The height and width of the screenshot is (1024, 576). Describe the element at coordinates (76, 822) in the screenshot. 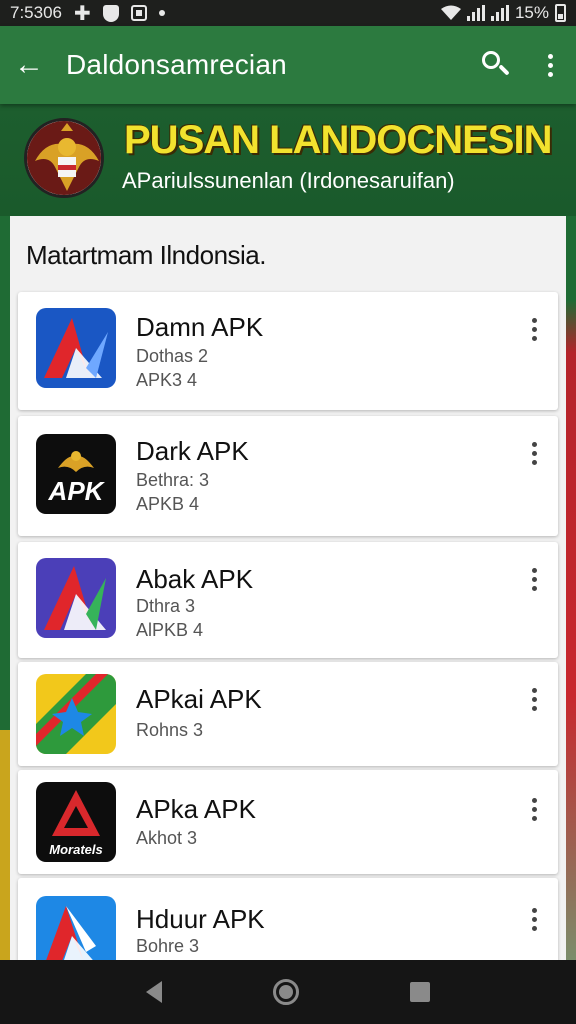

I see `red-triangle-icon: Moratels` at that location.